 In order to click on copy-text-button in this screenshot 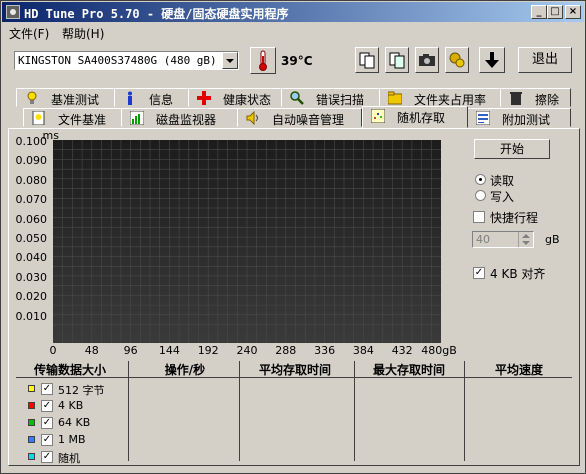, I will do `click(367, 60)`.